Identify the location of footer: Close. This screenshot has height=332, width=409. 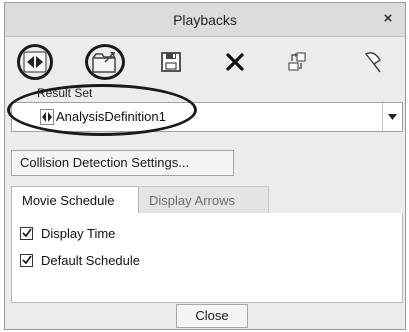
(205, 316).